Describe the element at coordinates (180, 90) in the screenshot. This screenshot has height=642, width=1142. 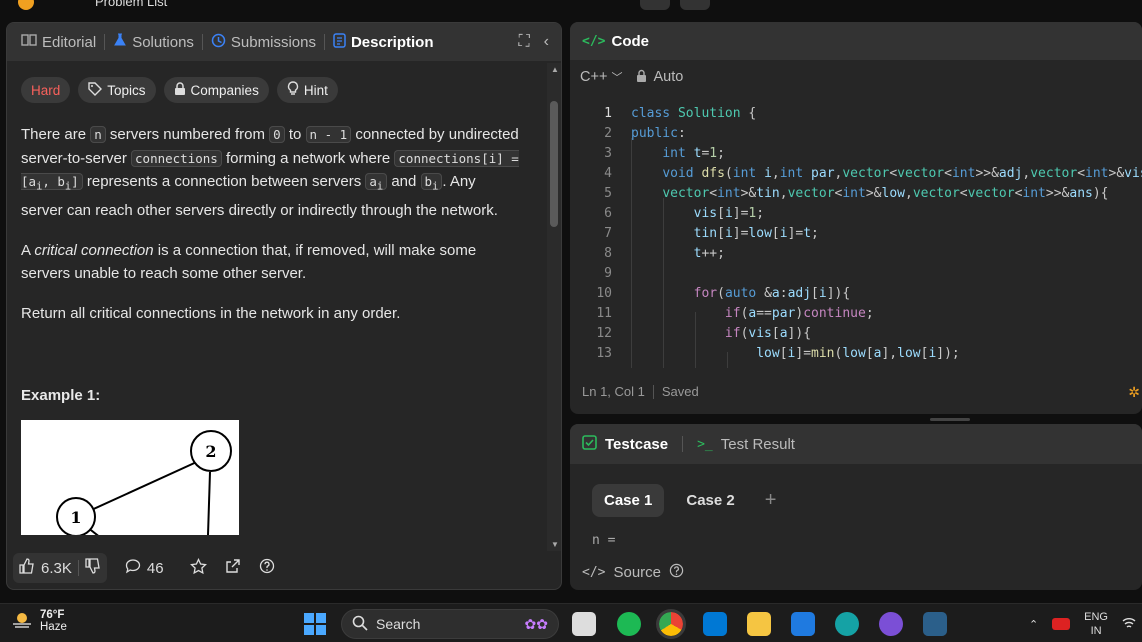
I see `lock-icon` at that location.